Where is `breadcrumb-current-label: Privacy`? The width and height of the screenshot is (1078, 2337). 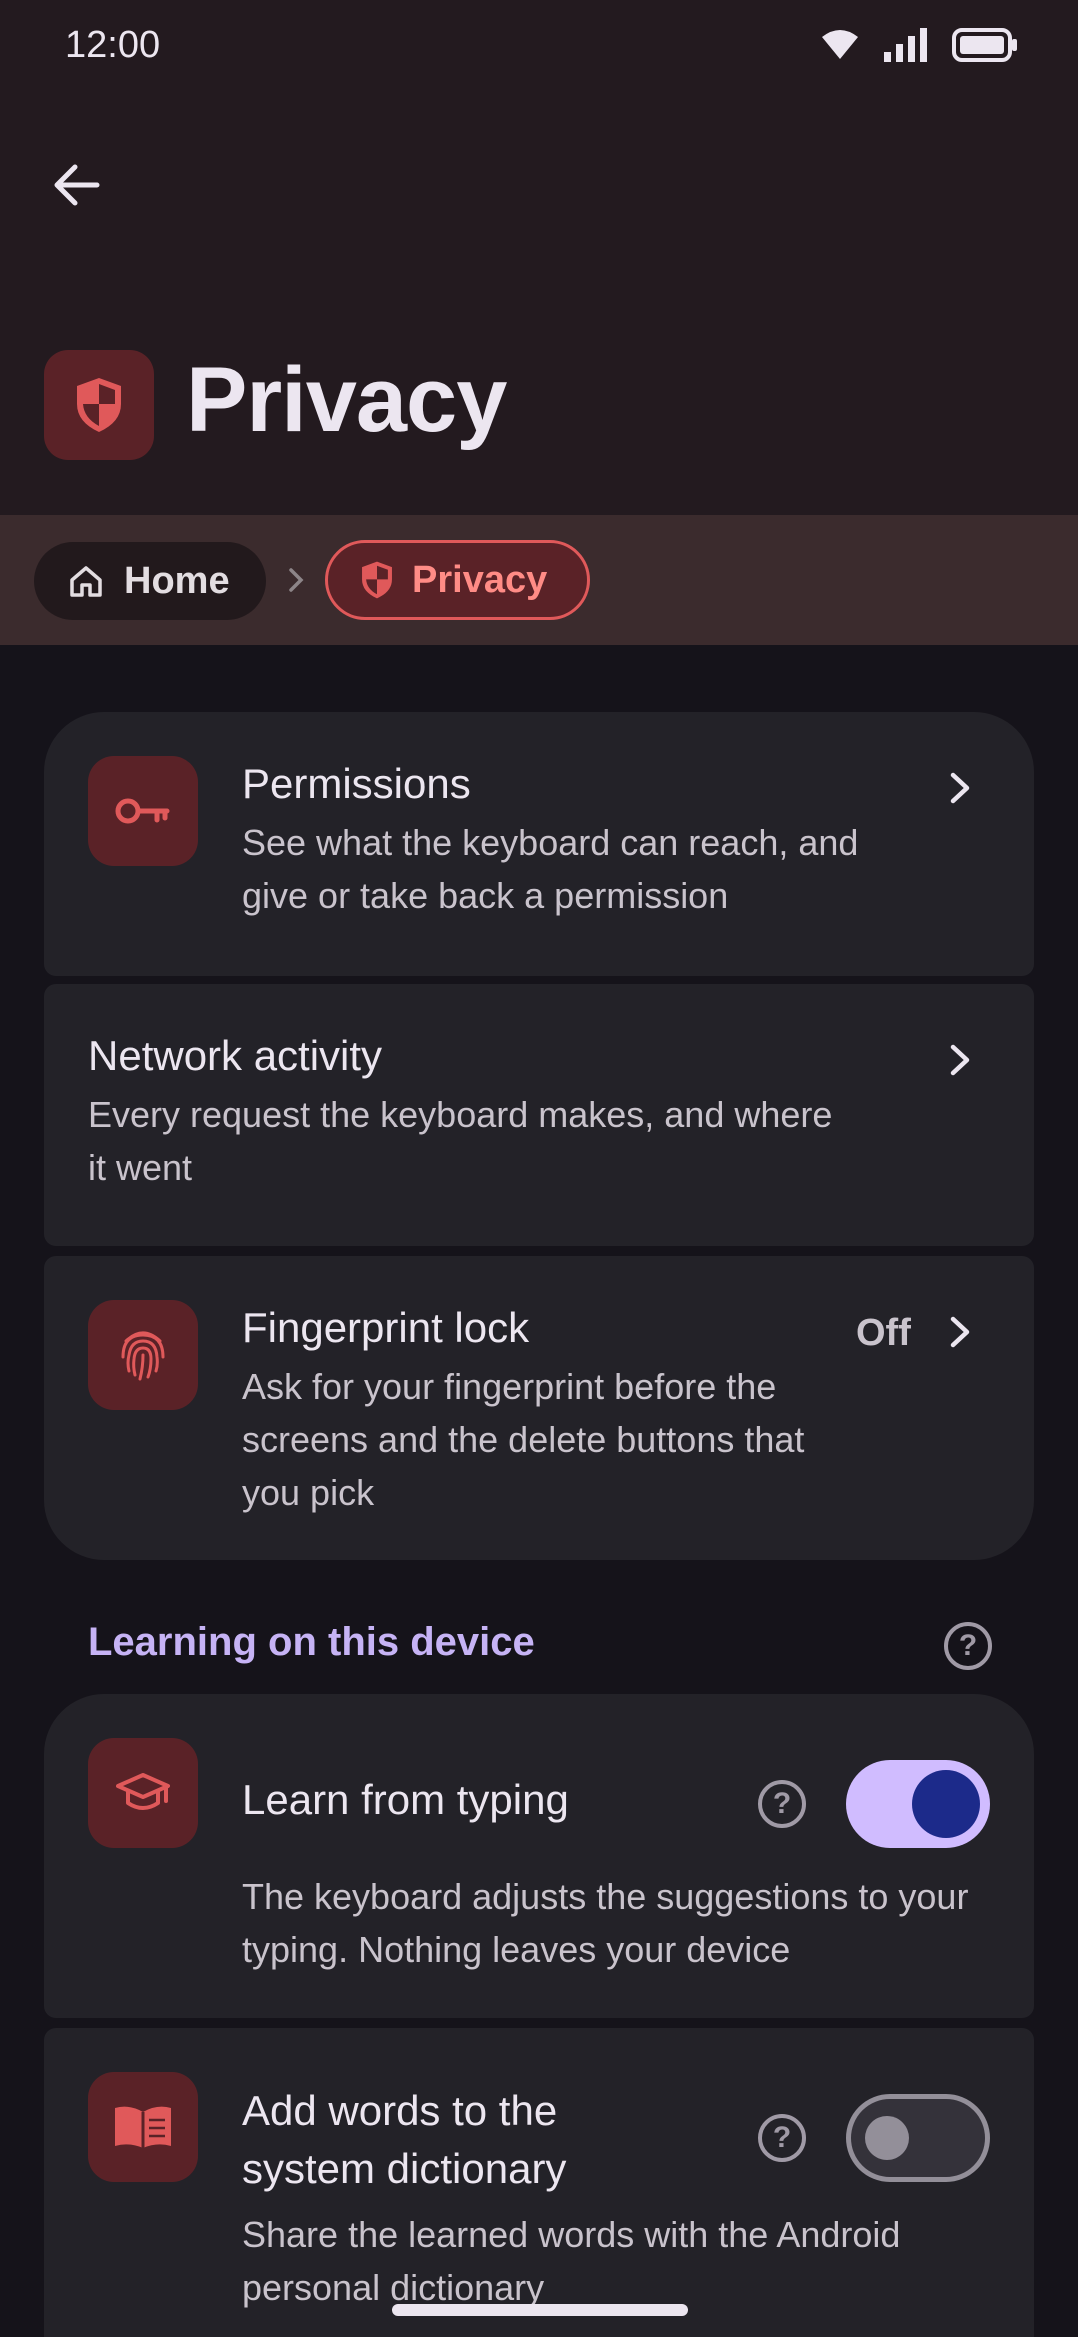 breadcrumb-current-label: Privacy is located at coordinates (480, 579).